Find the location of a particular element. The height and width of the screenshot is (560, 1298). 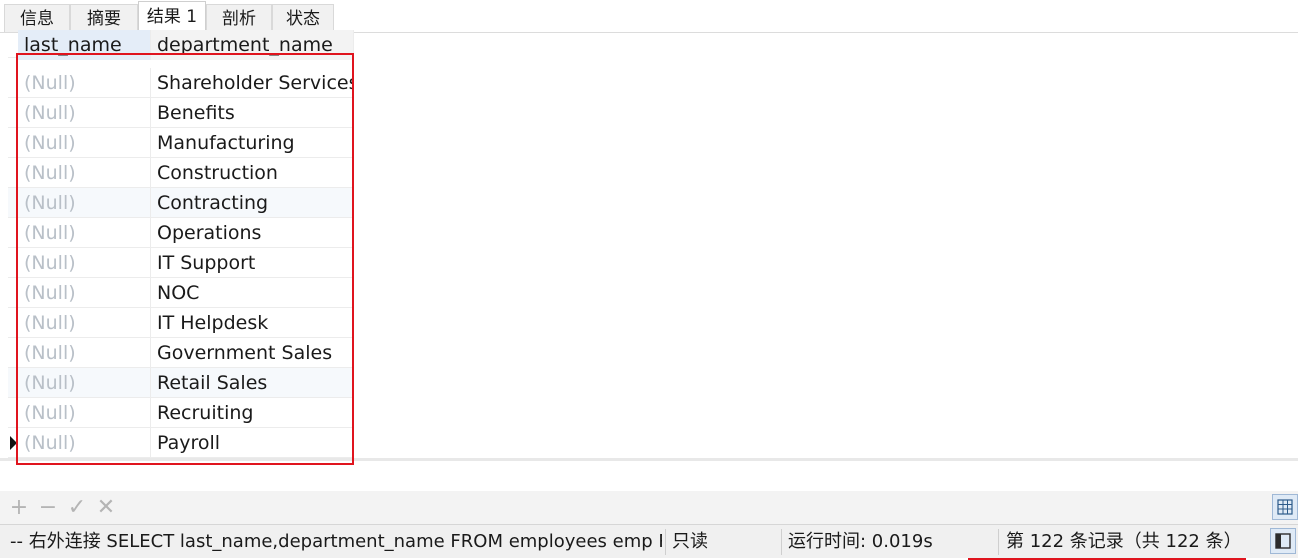

cell-department-name: Construction is located at coordinates (252, 173).